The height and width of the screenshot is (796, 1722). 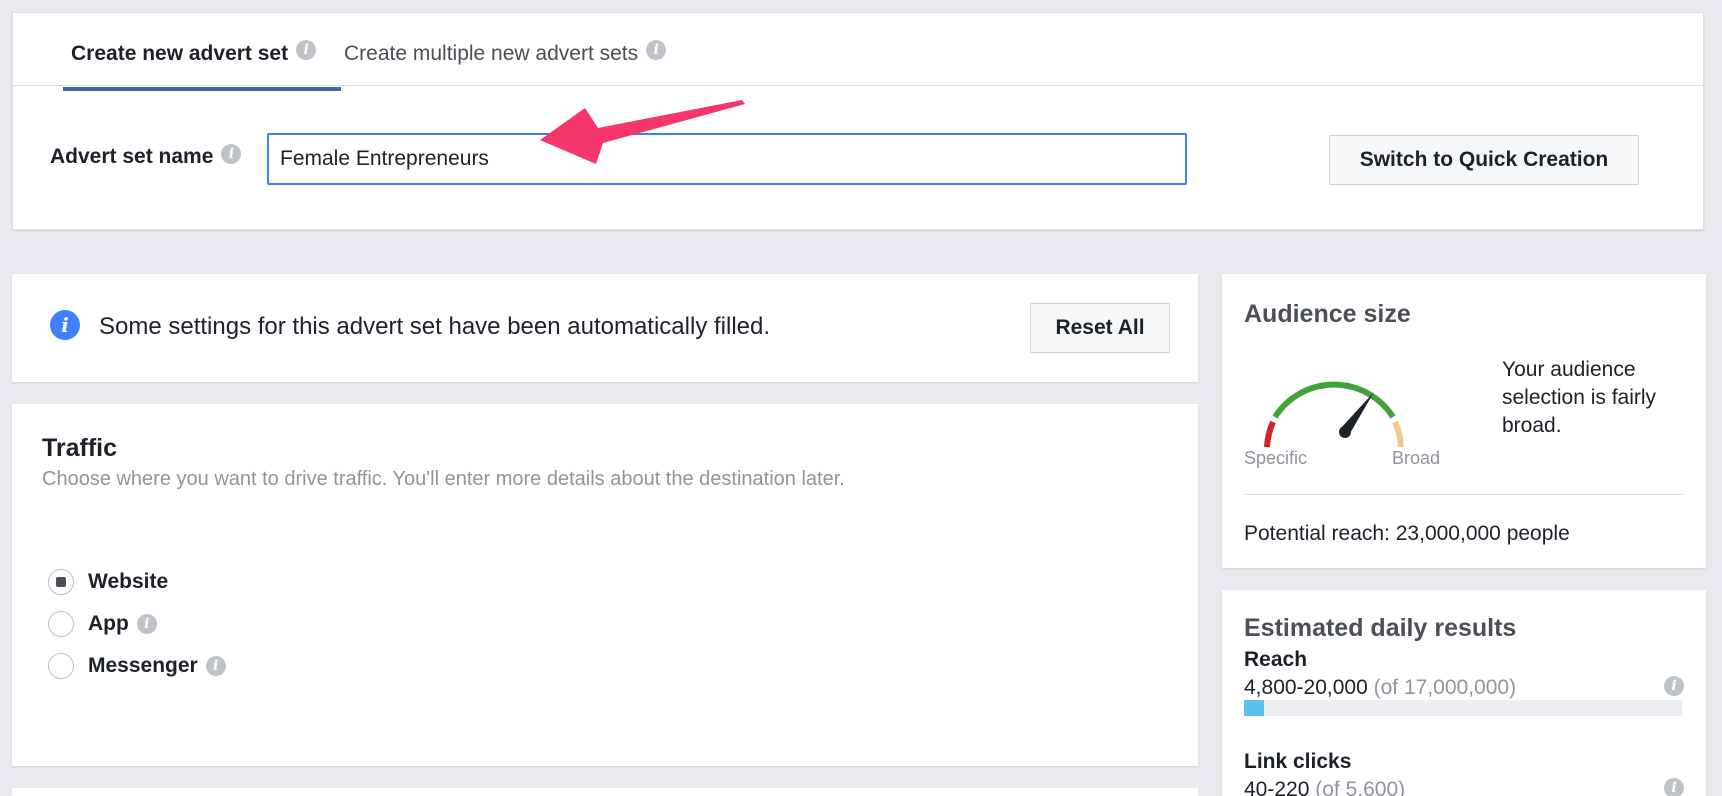 What do you see at coordinates (1277, 787) in the screenshot?
I see `link-clicks-range: 40-220` at bounding box center [1277, 787].